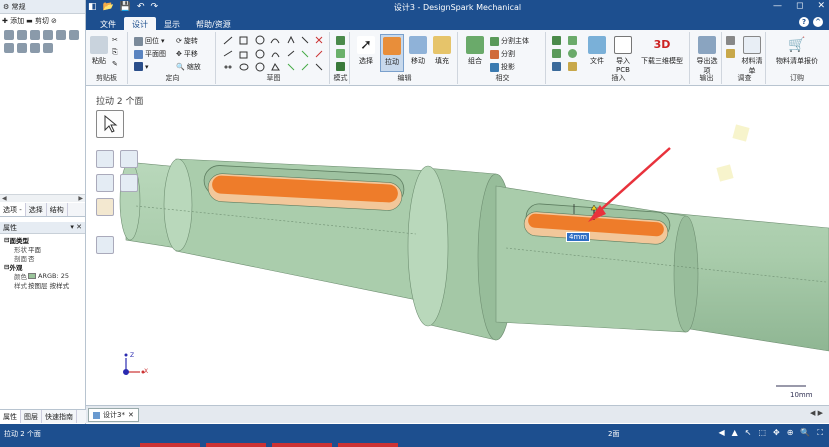 This screenshot has height=447, width=829. What do you see at coordinates (178, 205) in the screenshot?
I see `step-shoulder` at bounding box center [178, 205].